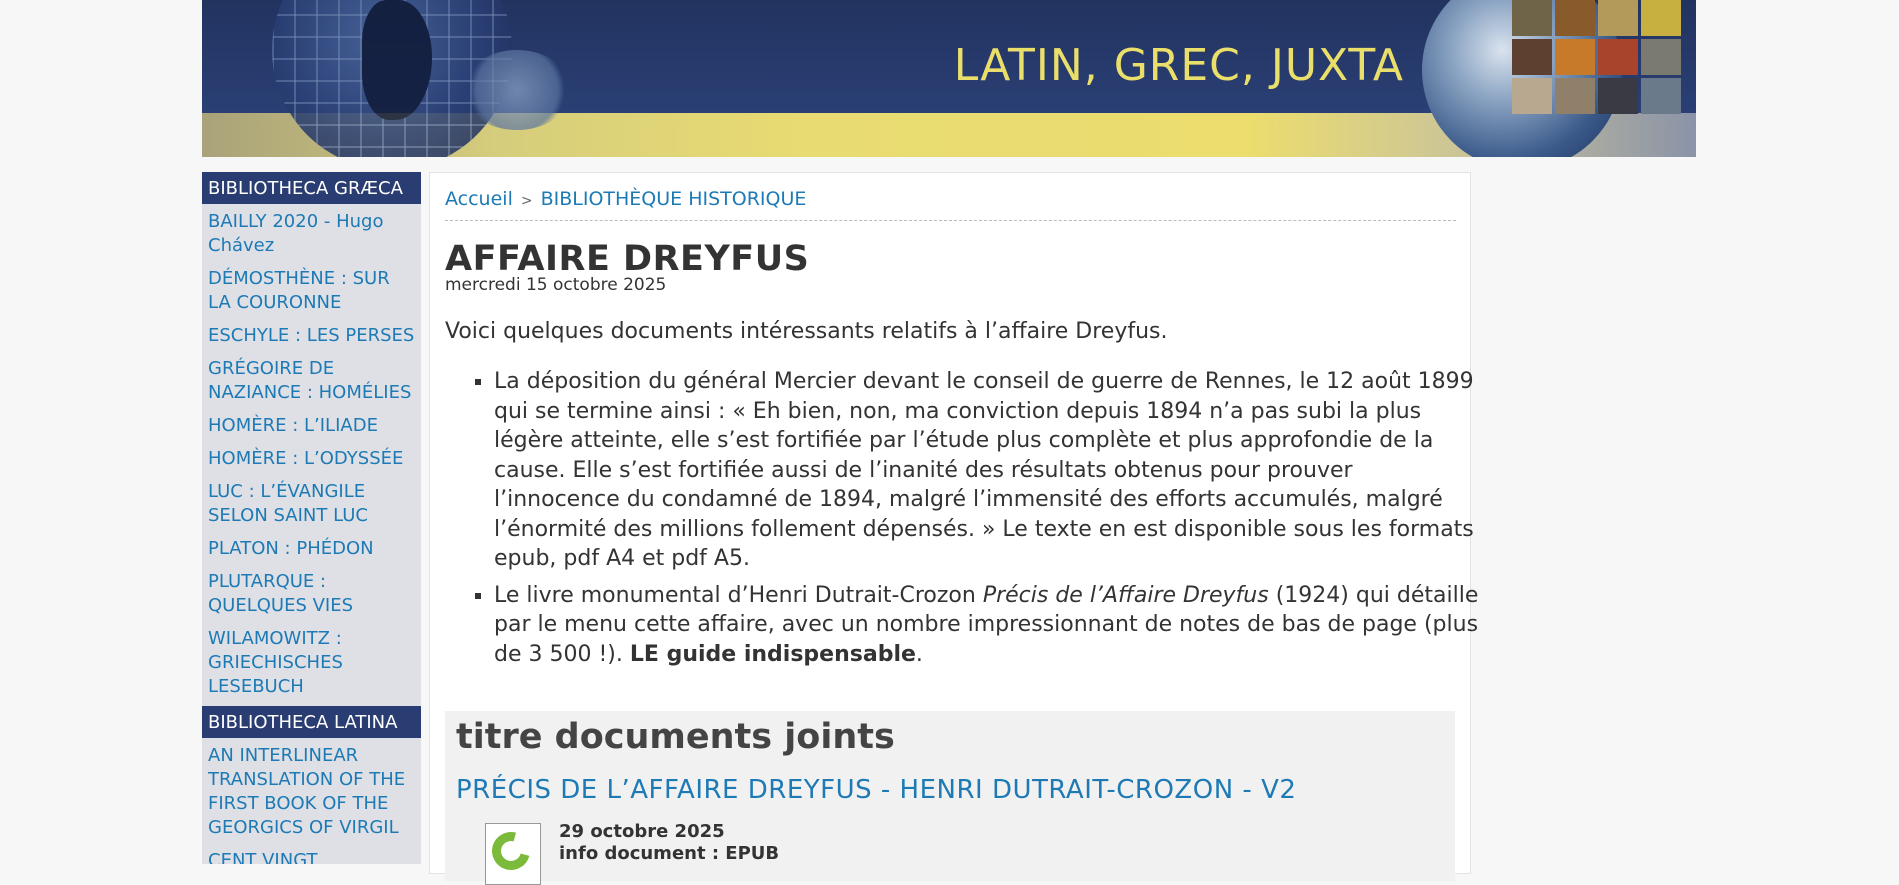 This screenshot has height=885, width=1899. What do you see at coordinates (1125, 595) in the screenshot?
I see `book-title: Précis de l’Affaire Dreyfus` at bounding box center [1125, 595].